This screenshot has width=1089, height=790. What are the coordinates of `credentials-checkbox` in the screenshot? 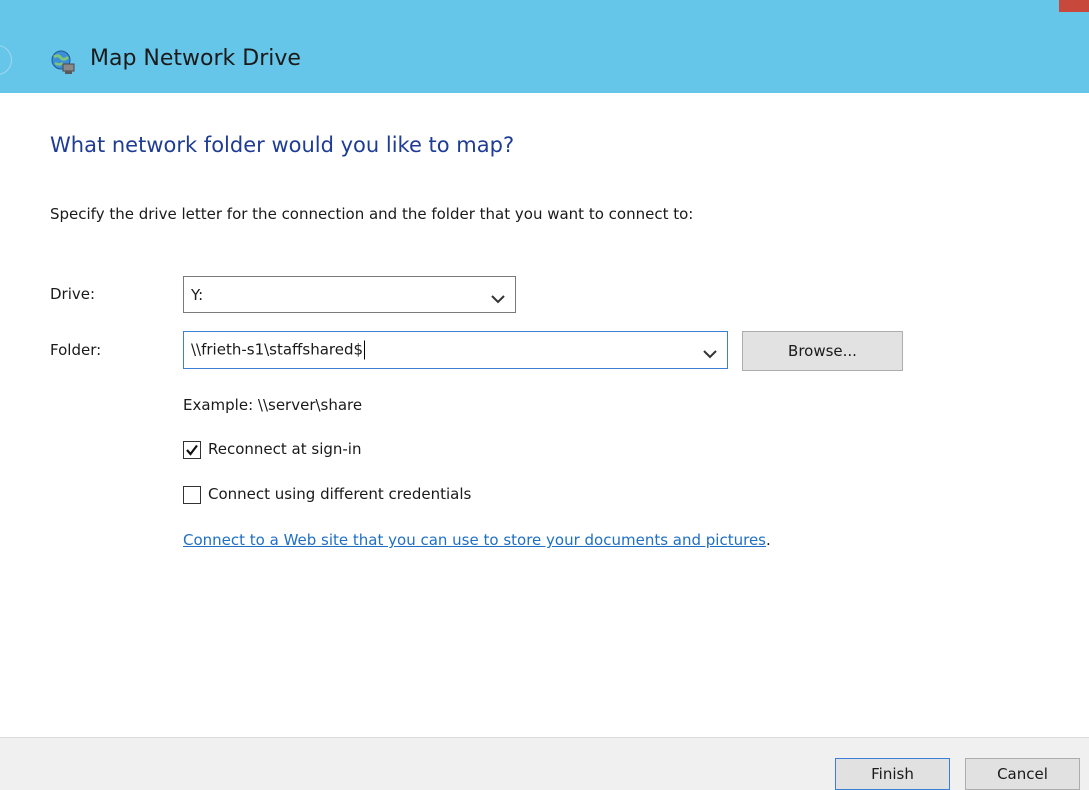 It's located at (192, 495).